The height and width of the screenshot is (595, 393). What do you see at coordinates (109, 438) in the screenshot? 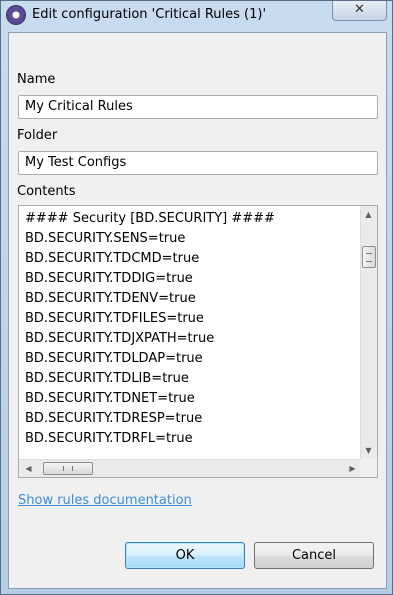
I see `contents-line: BD.SECURITY.TDRFL=true` at bounding box center [109, 438].